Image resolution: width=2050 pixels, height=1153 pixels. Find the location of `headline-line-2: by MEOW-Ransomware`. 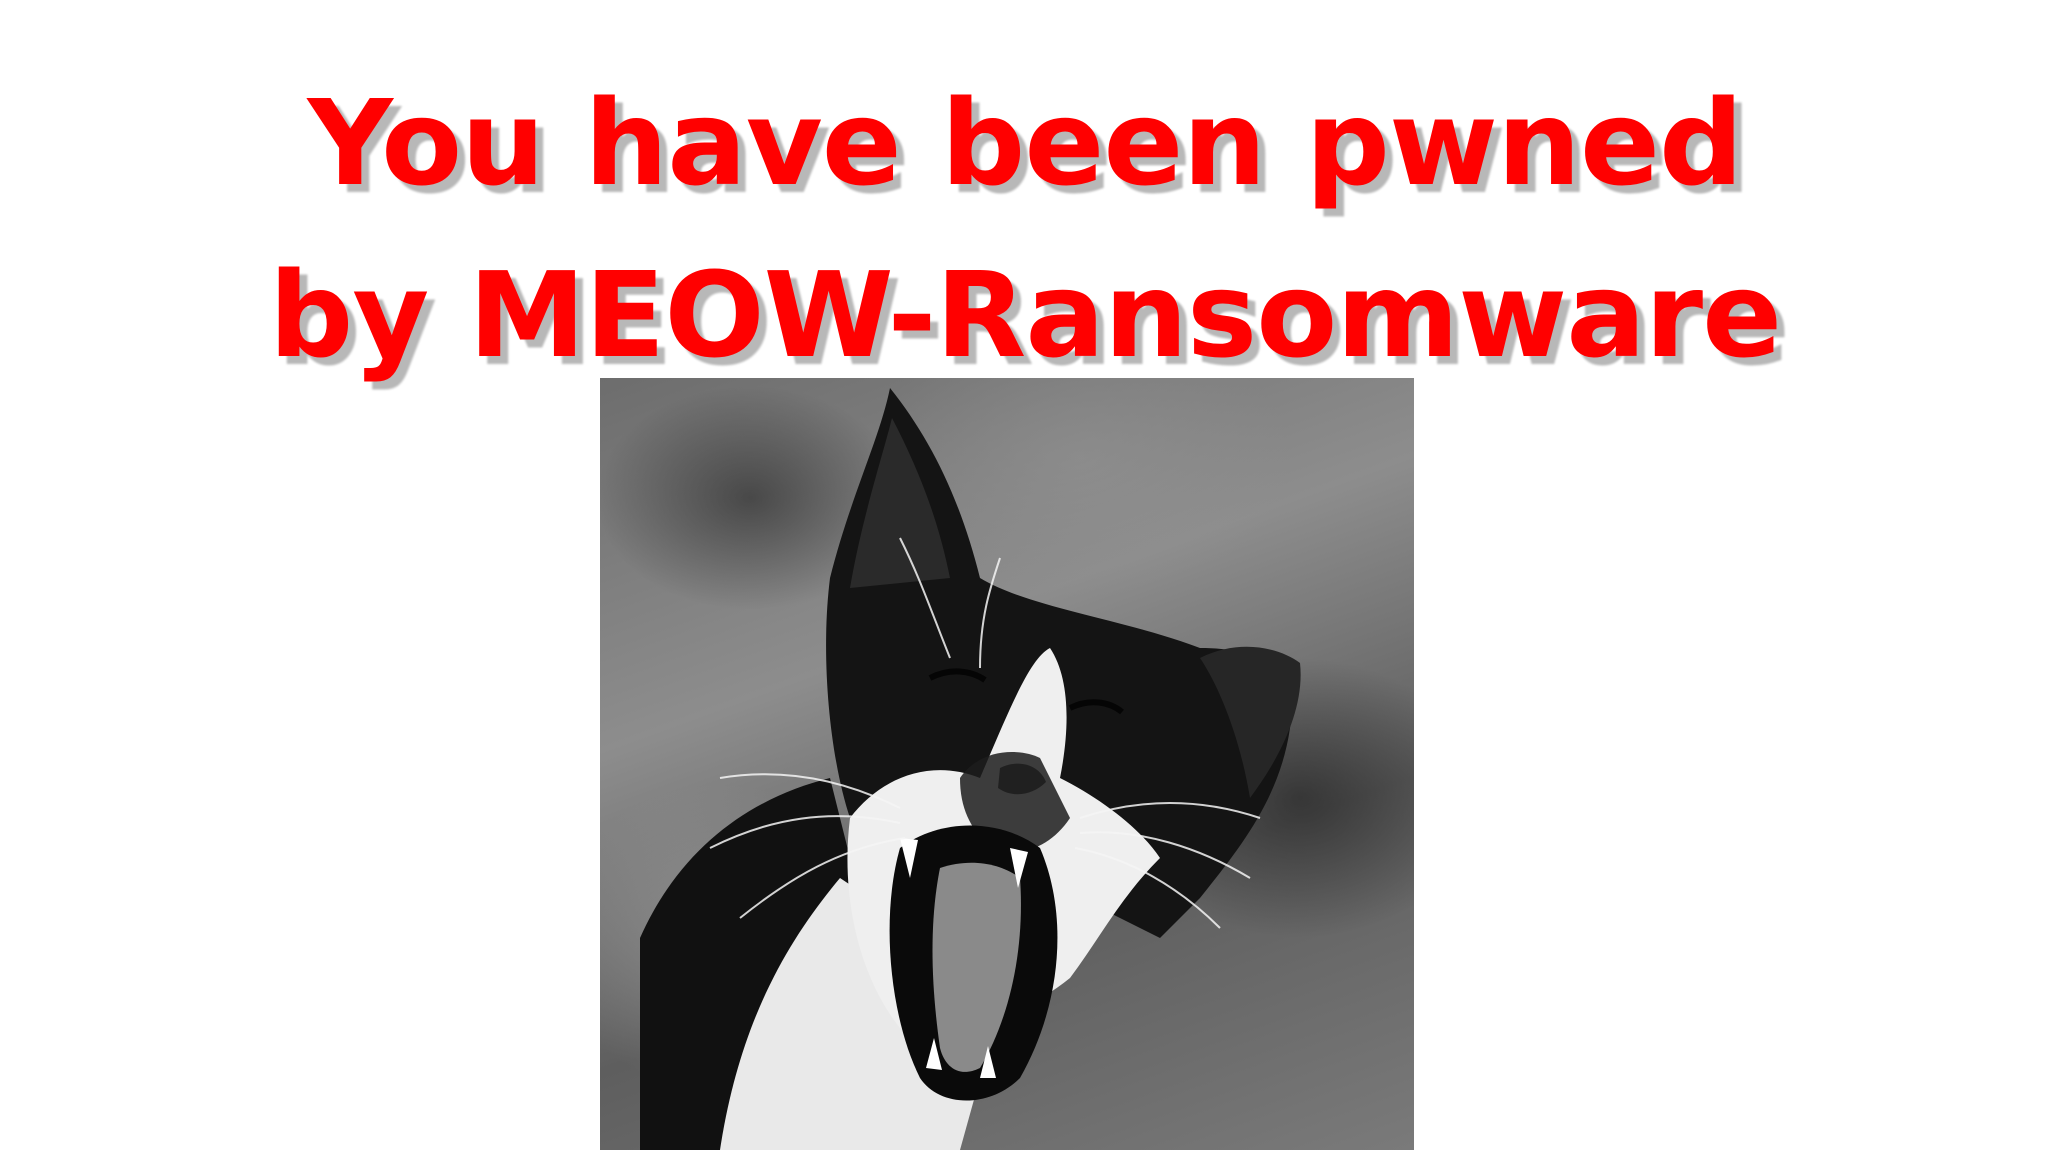

headline-line-2: by MEOW-Ransomware is located at coordinates (1025, 315).